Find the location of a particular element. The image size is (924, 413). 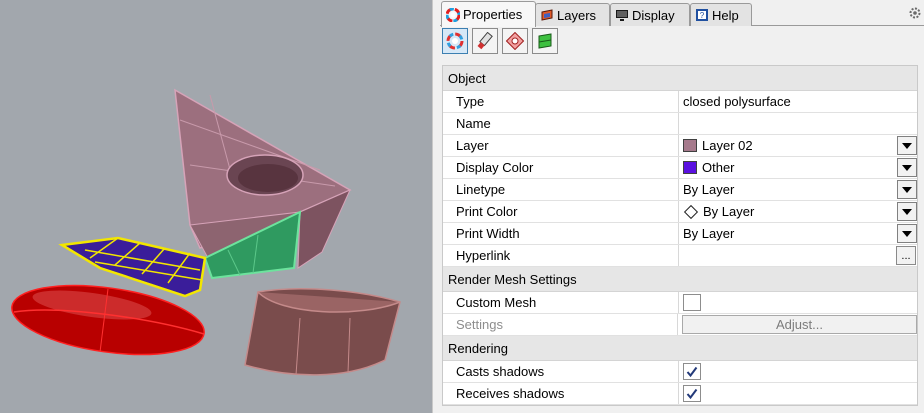

tab-display-label: Display is located at coordinates (653, 15).